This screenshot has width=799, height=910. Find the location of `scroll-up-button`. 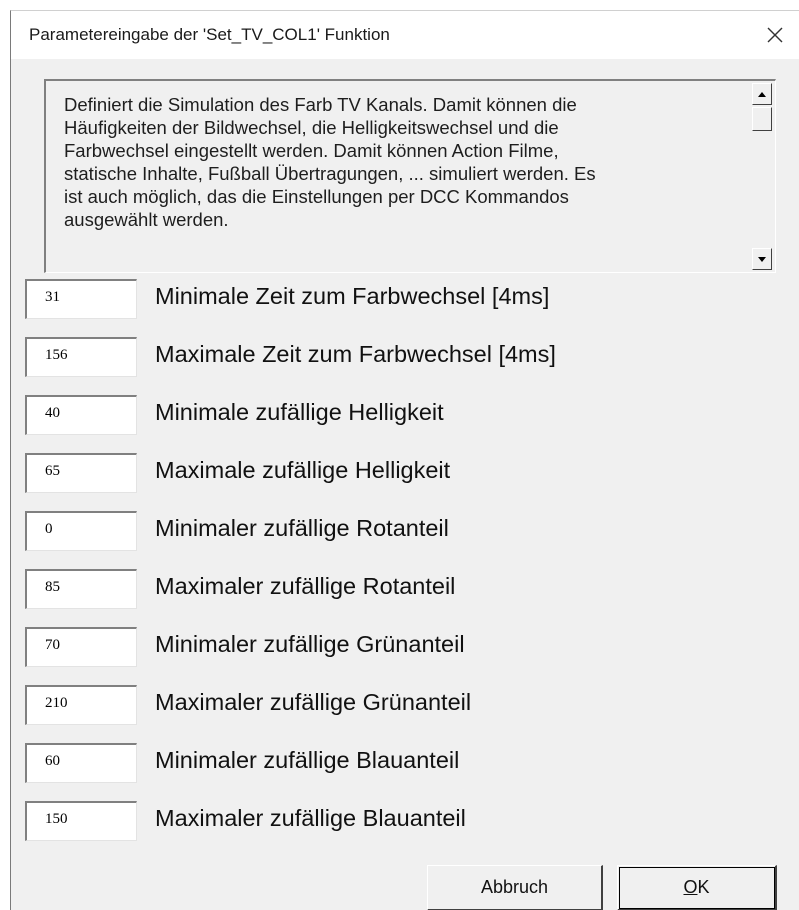

scroll-up-button is located at coordinates (762, 94).